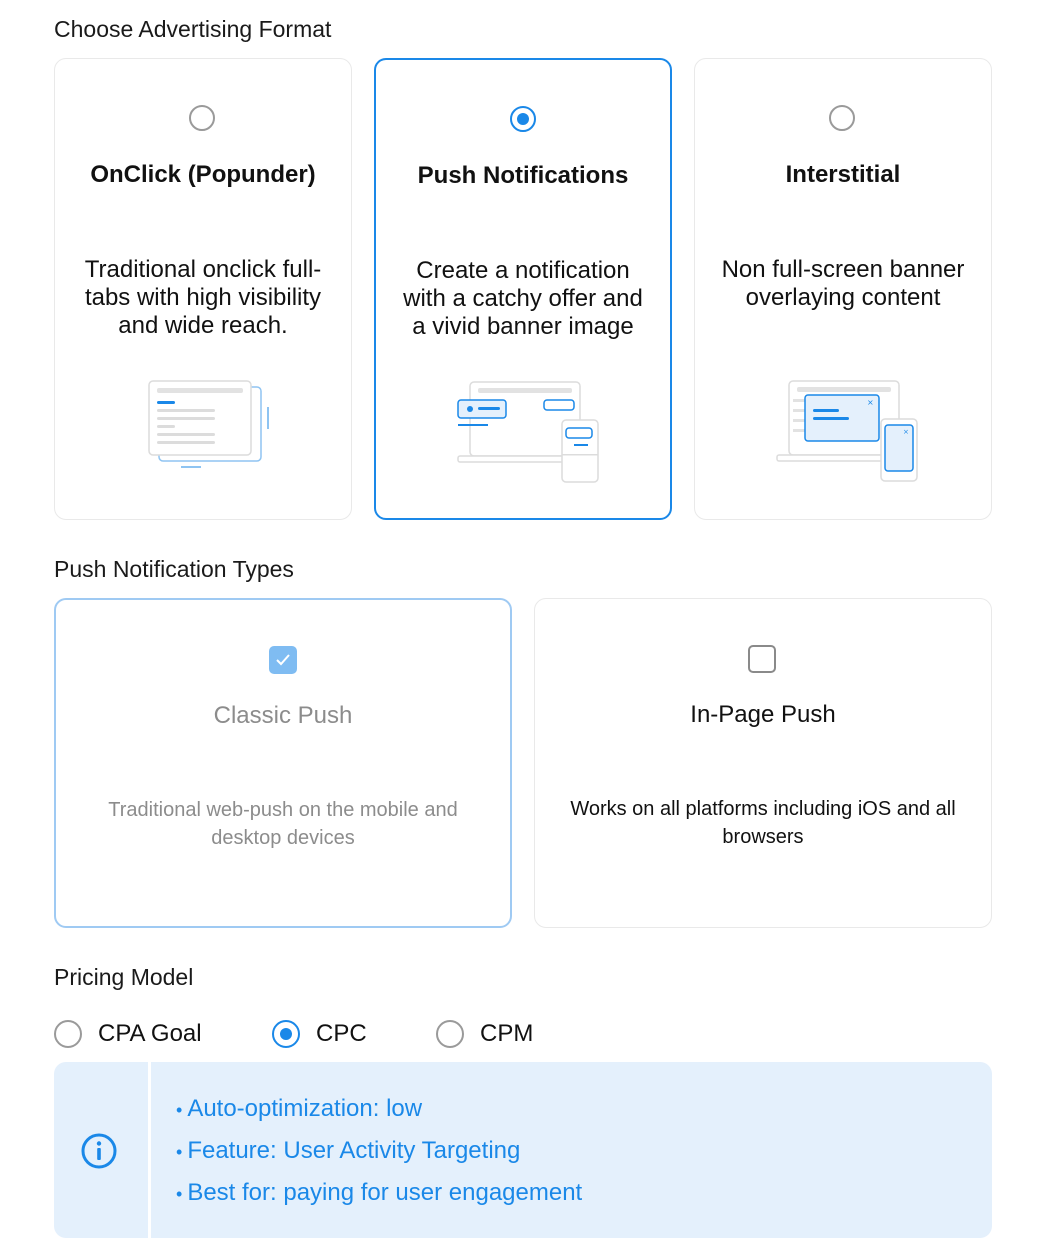  I want to click on pricing-option-cpc: CPC, so click(319, 1034).